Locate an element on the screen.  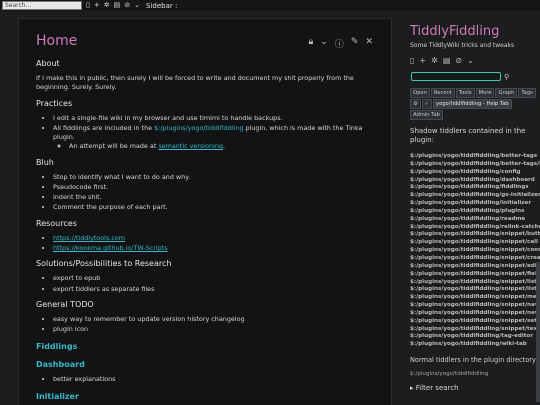
list-item: Comment the purpose of each part. is located at coordinates (216, 207).